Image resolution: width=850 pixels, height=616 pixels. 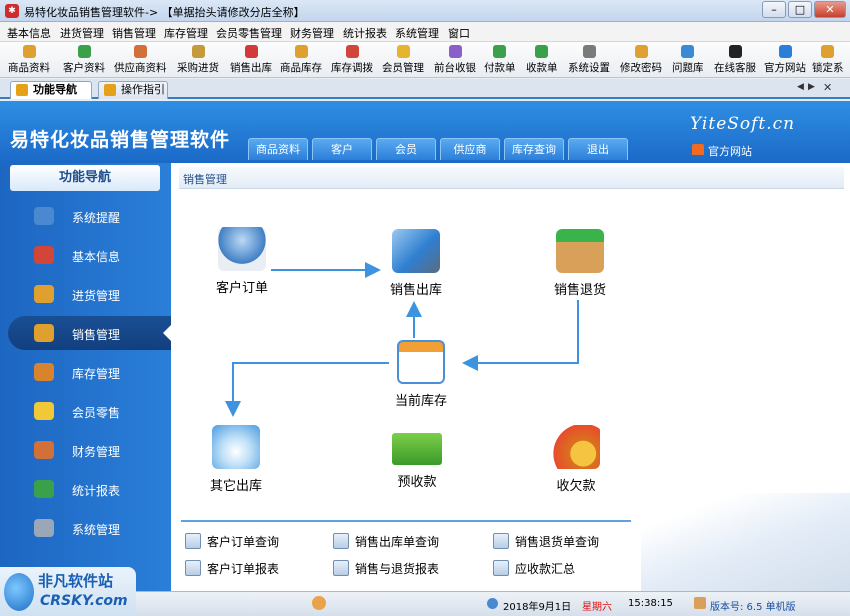 I want to click on link-sales-return-report: 销售与退货报表, so click(x=386, y=568).